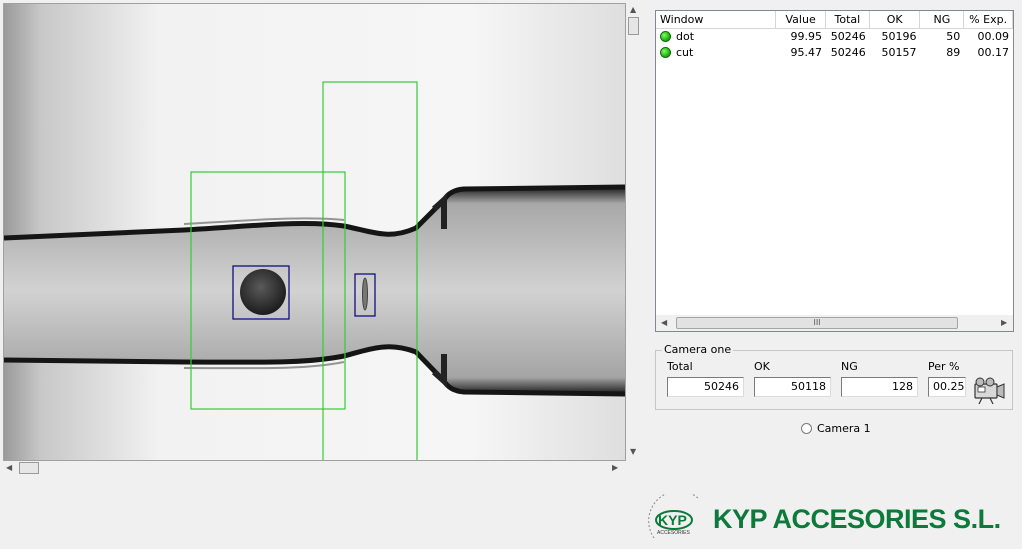 The image size is (1022, 549). Describe the element at coordinates (899, 52) in the screenshot. I see `row-ok: 50157` at that location.